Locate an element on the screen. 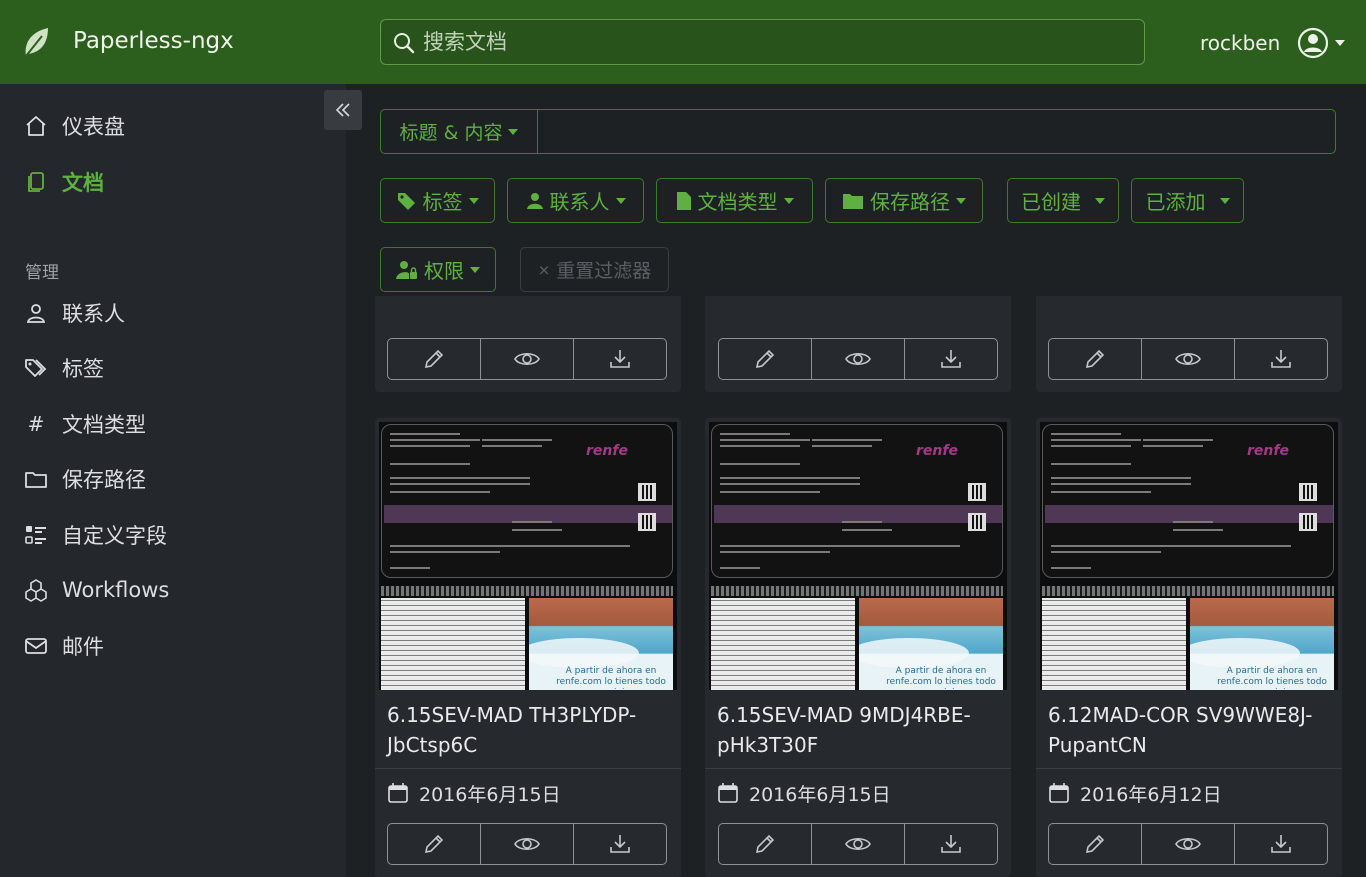 This screenshot has width=1366, height=877. filter-label: 权限 is located at coordinates (444, 271).